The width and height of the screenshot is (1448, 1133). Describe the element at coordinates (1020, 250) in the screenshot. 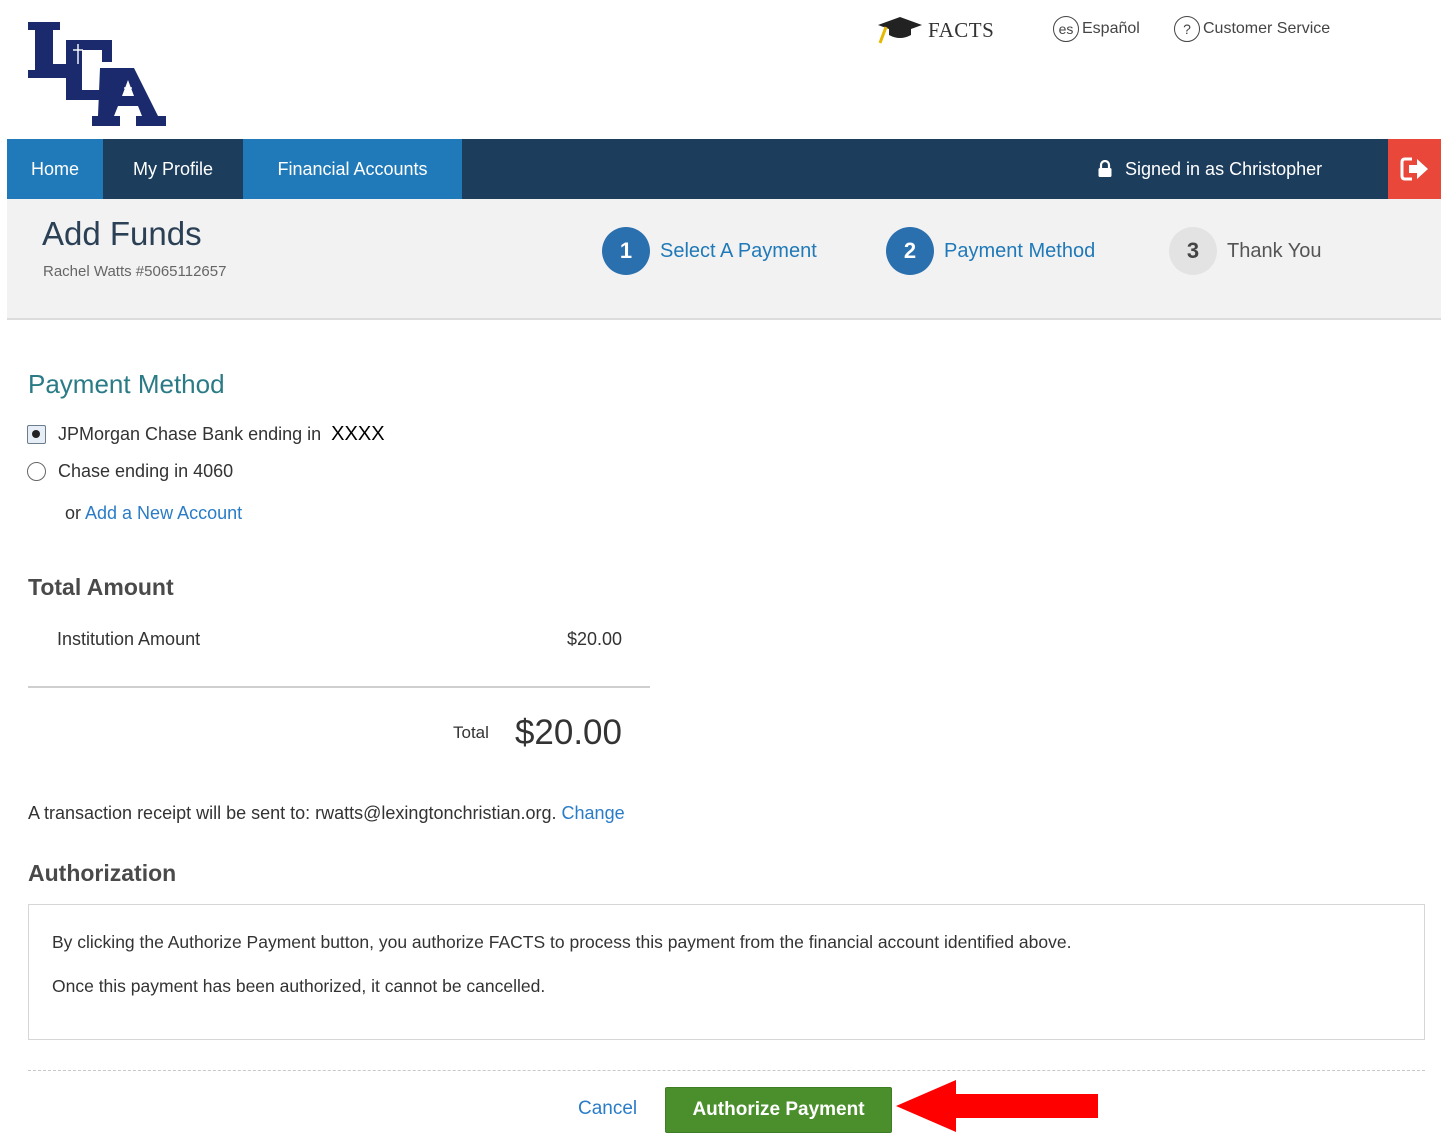

I see `step-label: Payment Method` at that location.